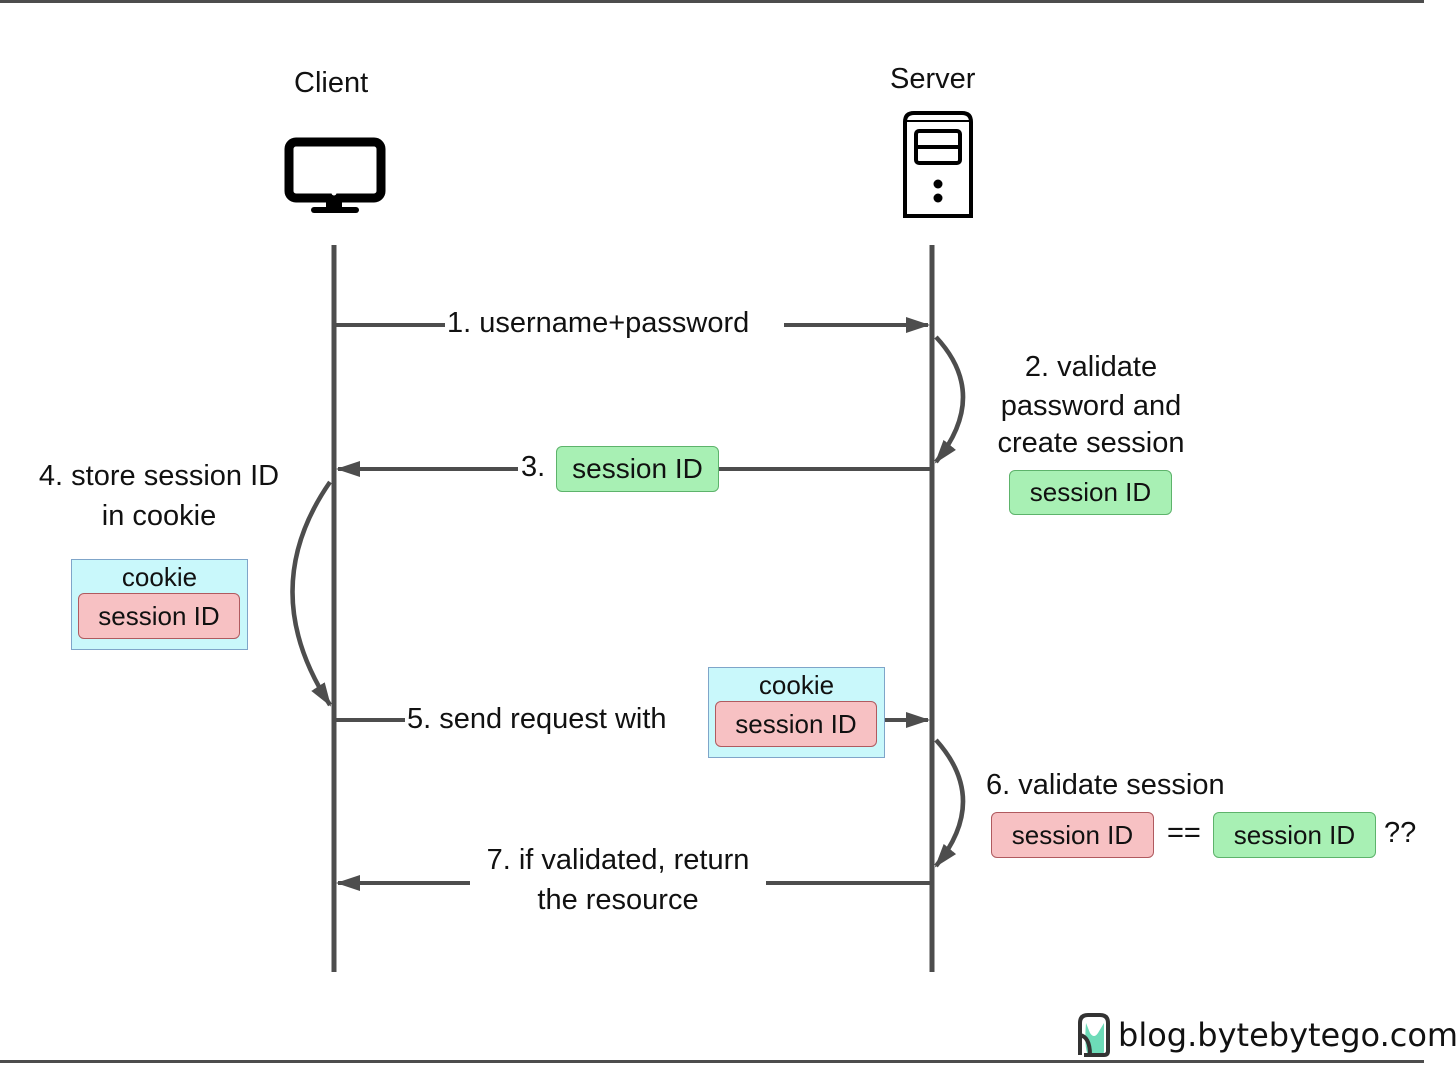 This screenshot has width=1456, height=1067. What do you see at coordinates (1105, 785) in the screenshot?
I see `step6-label: 6. validate session` at bounding box center [1105, 785].